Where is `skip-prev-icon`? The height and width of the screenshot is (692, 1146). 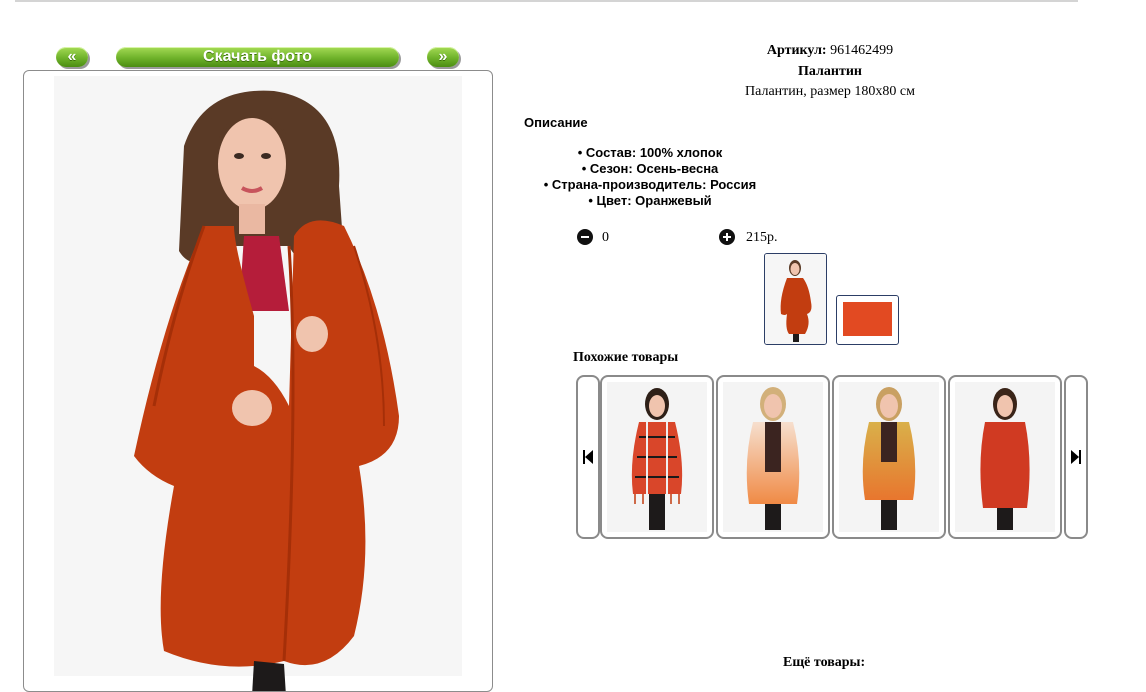 skip-prev-icon is located at coordinates (588, 457).